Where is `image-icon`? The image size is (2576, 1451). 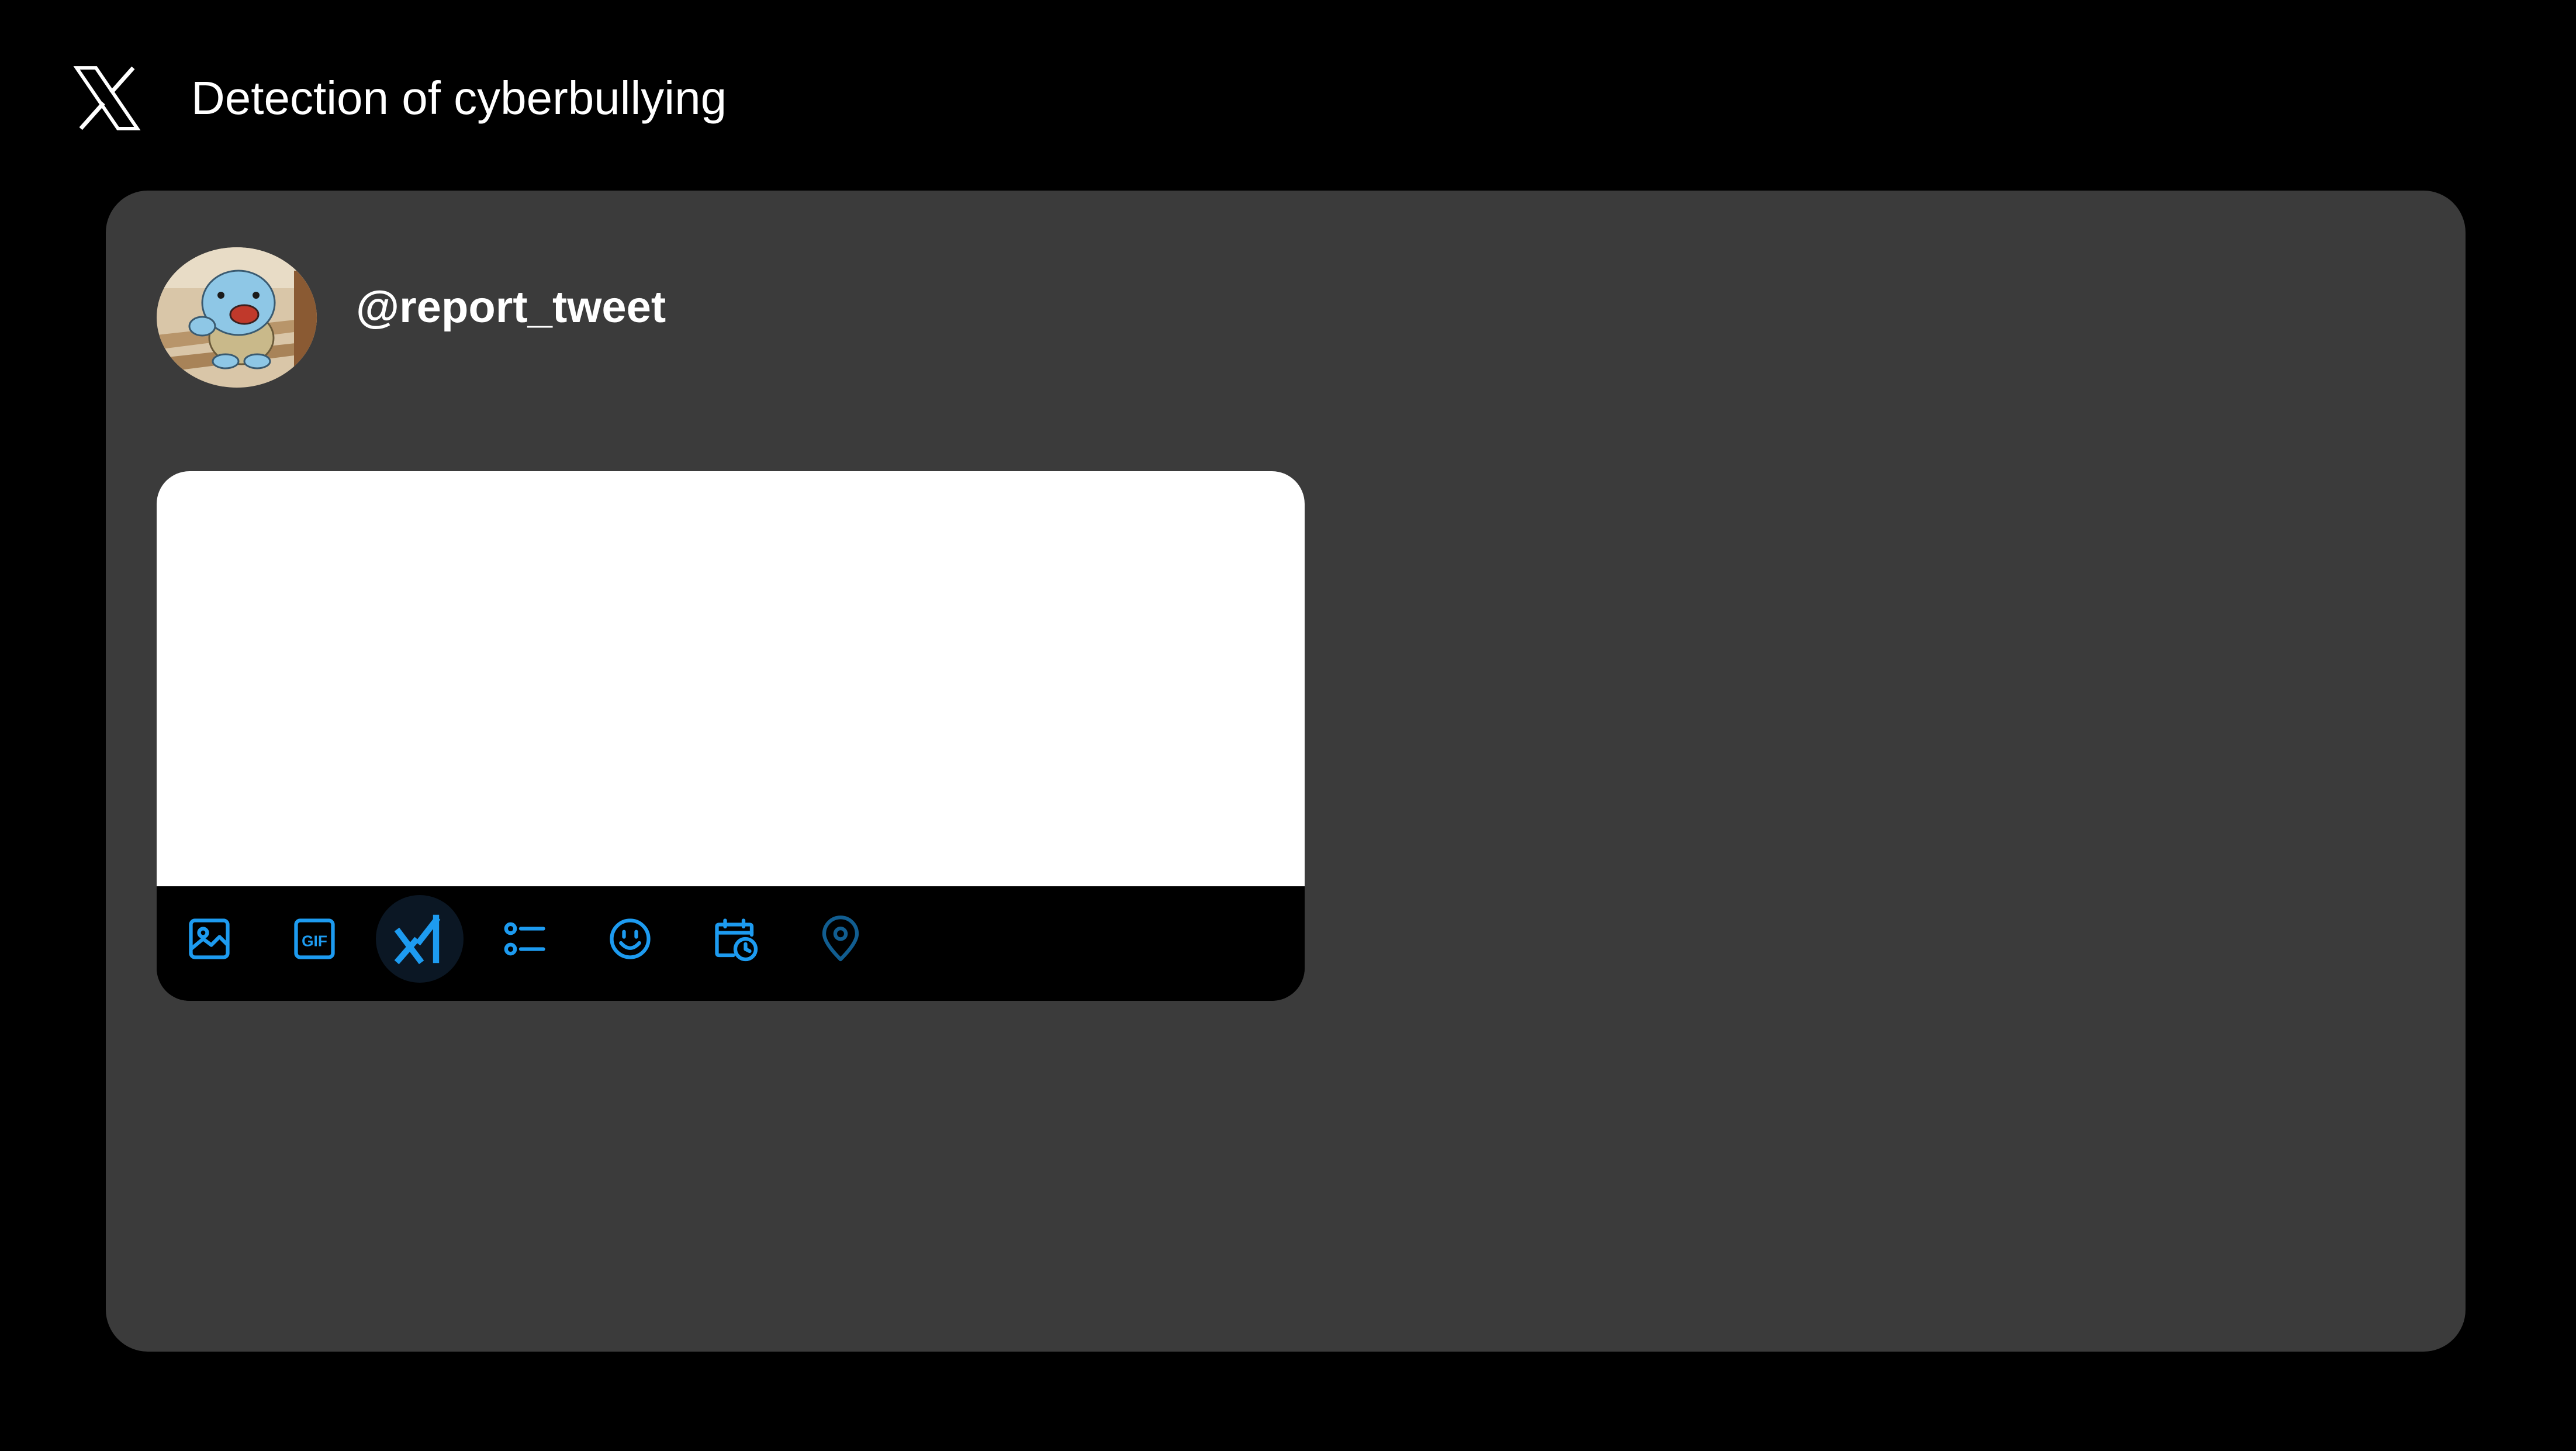
image-icon is located at coordinates (209, 939).